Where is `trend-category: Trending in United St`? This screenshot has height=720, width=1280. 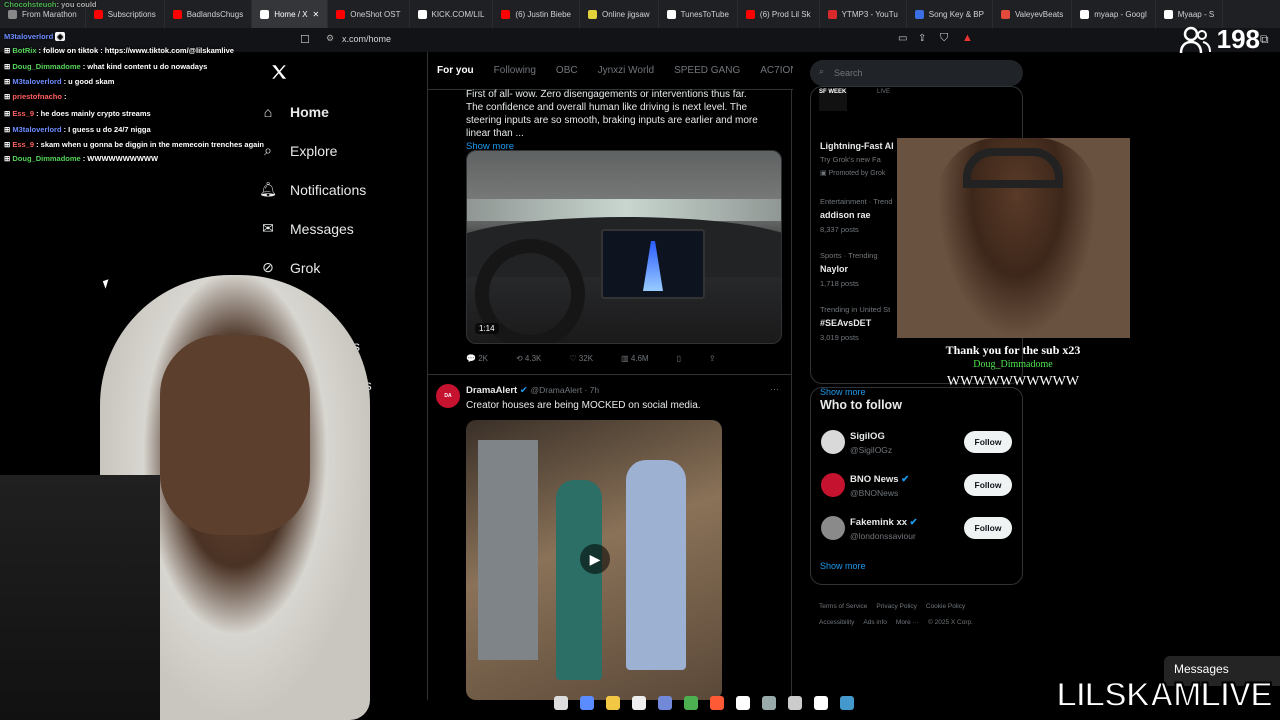
trend-category: Trending in United St is located at coordinates (855, 309).